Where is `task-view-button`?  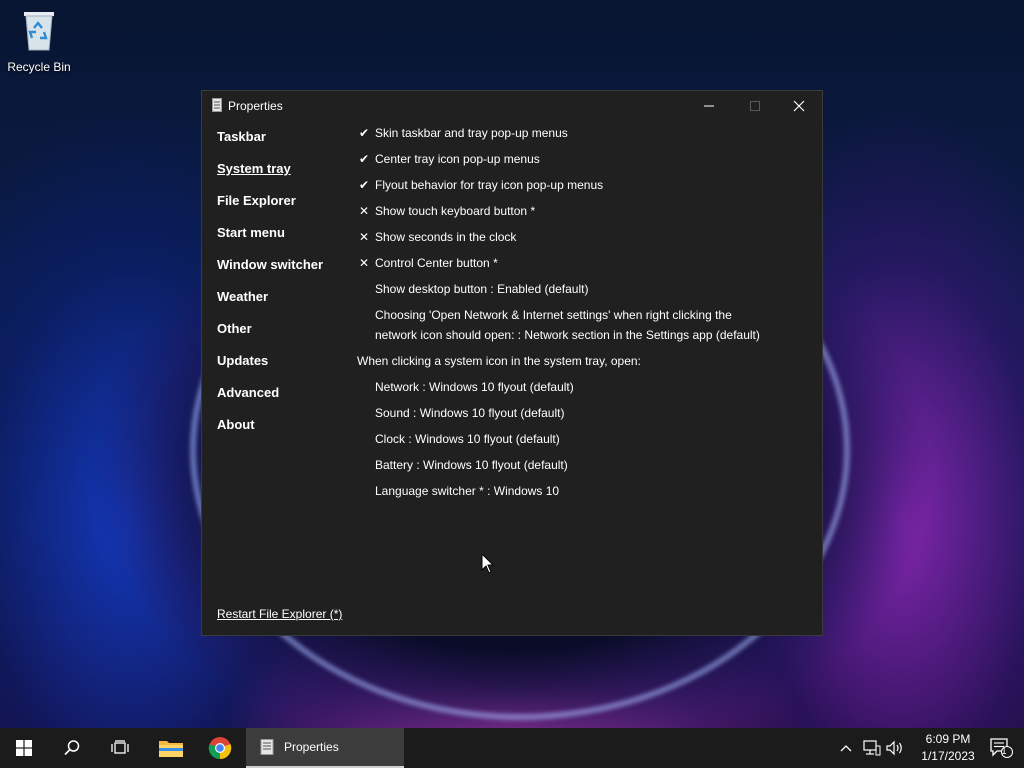
task-view-button is located at coordinates (120, 748).